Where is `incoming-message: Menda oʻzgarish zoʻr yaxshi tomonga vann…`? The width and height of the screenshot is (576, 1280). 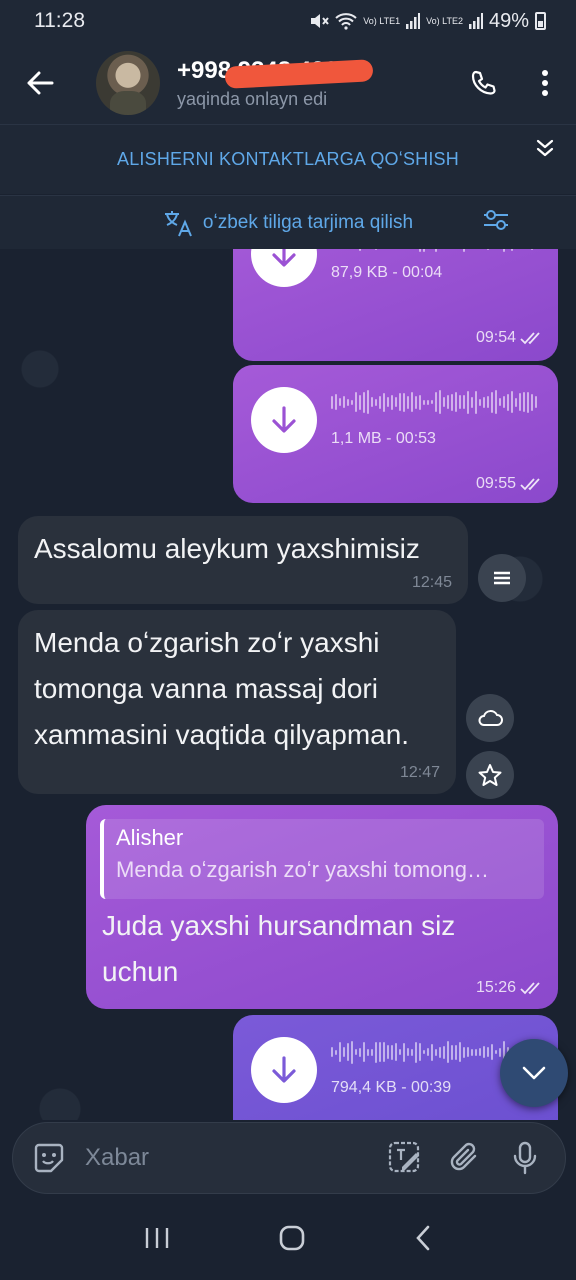
incoming-message: Menda oʻzgarish zoʻr yaxshi tomonga vann… is located at coordinates (237, 702).